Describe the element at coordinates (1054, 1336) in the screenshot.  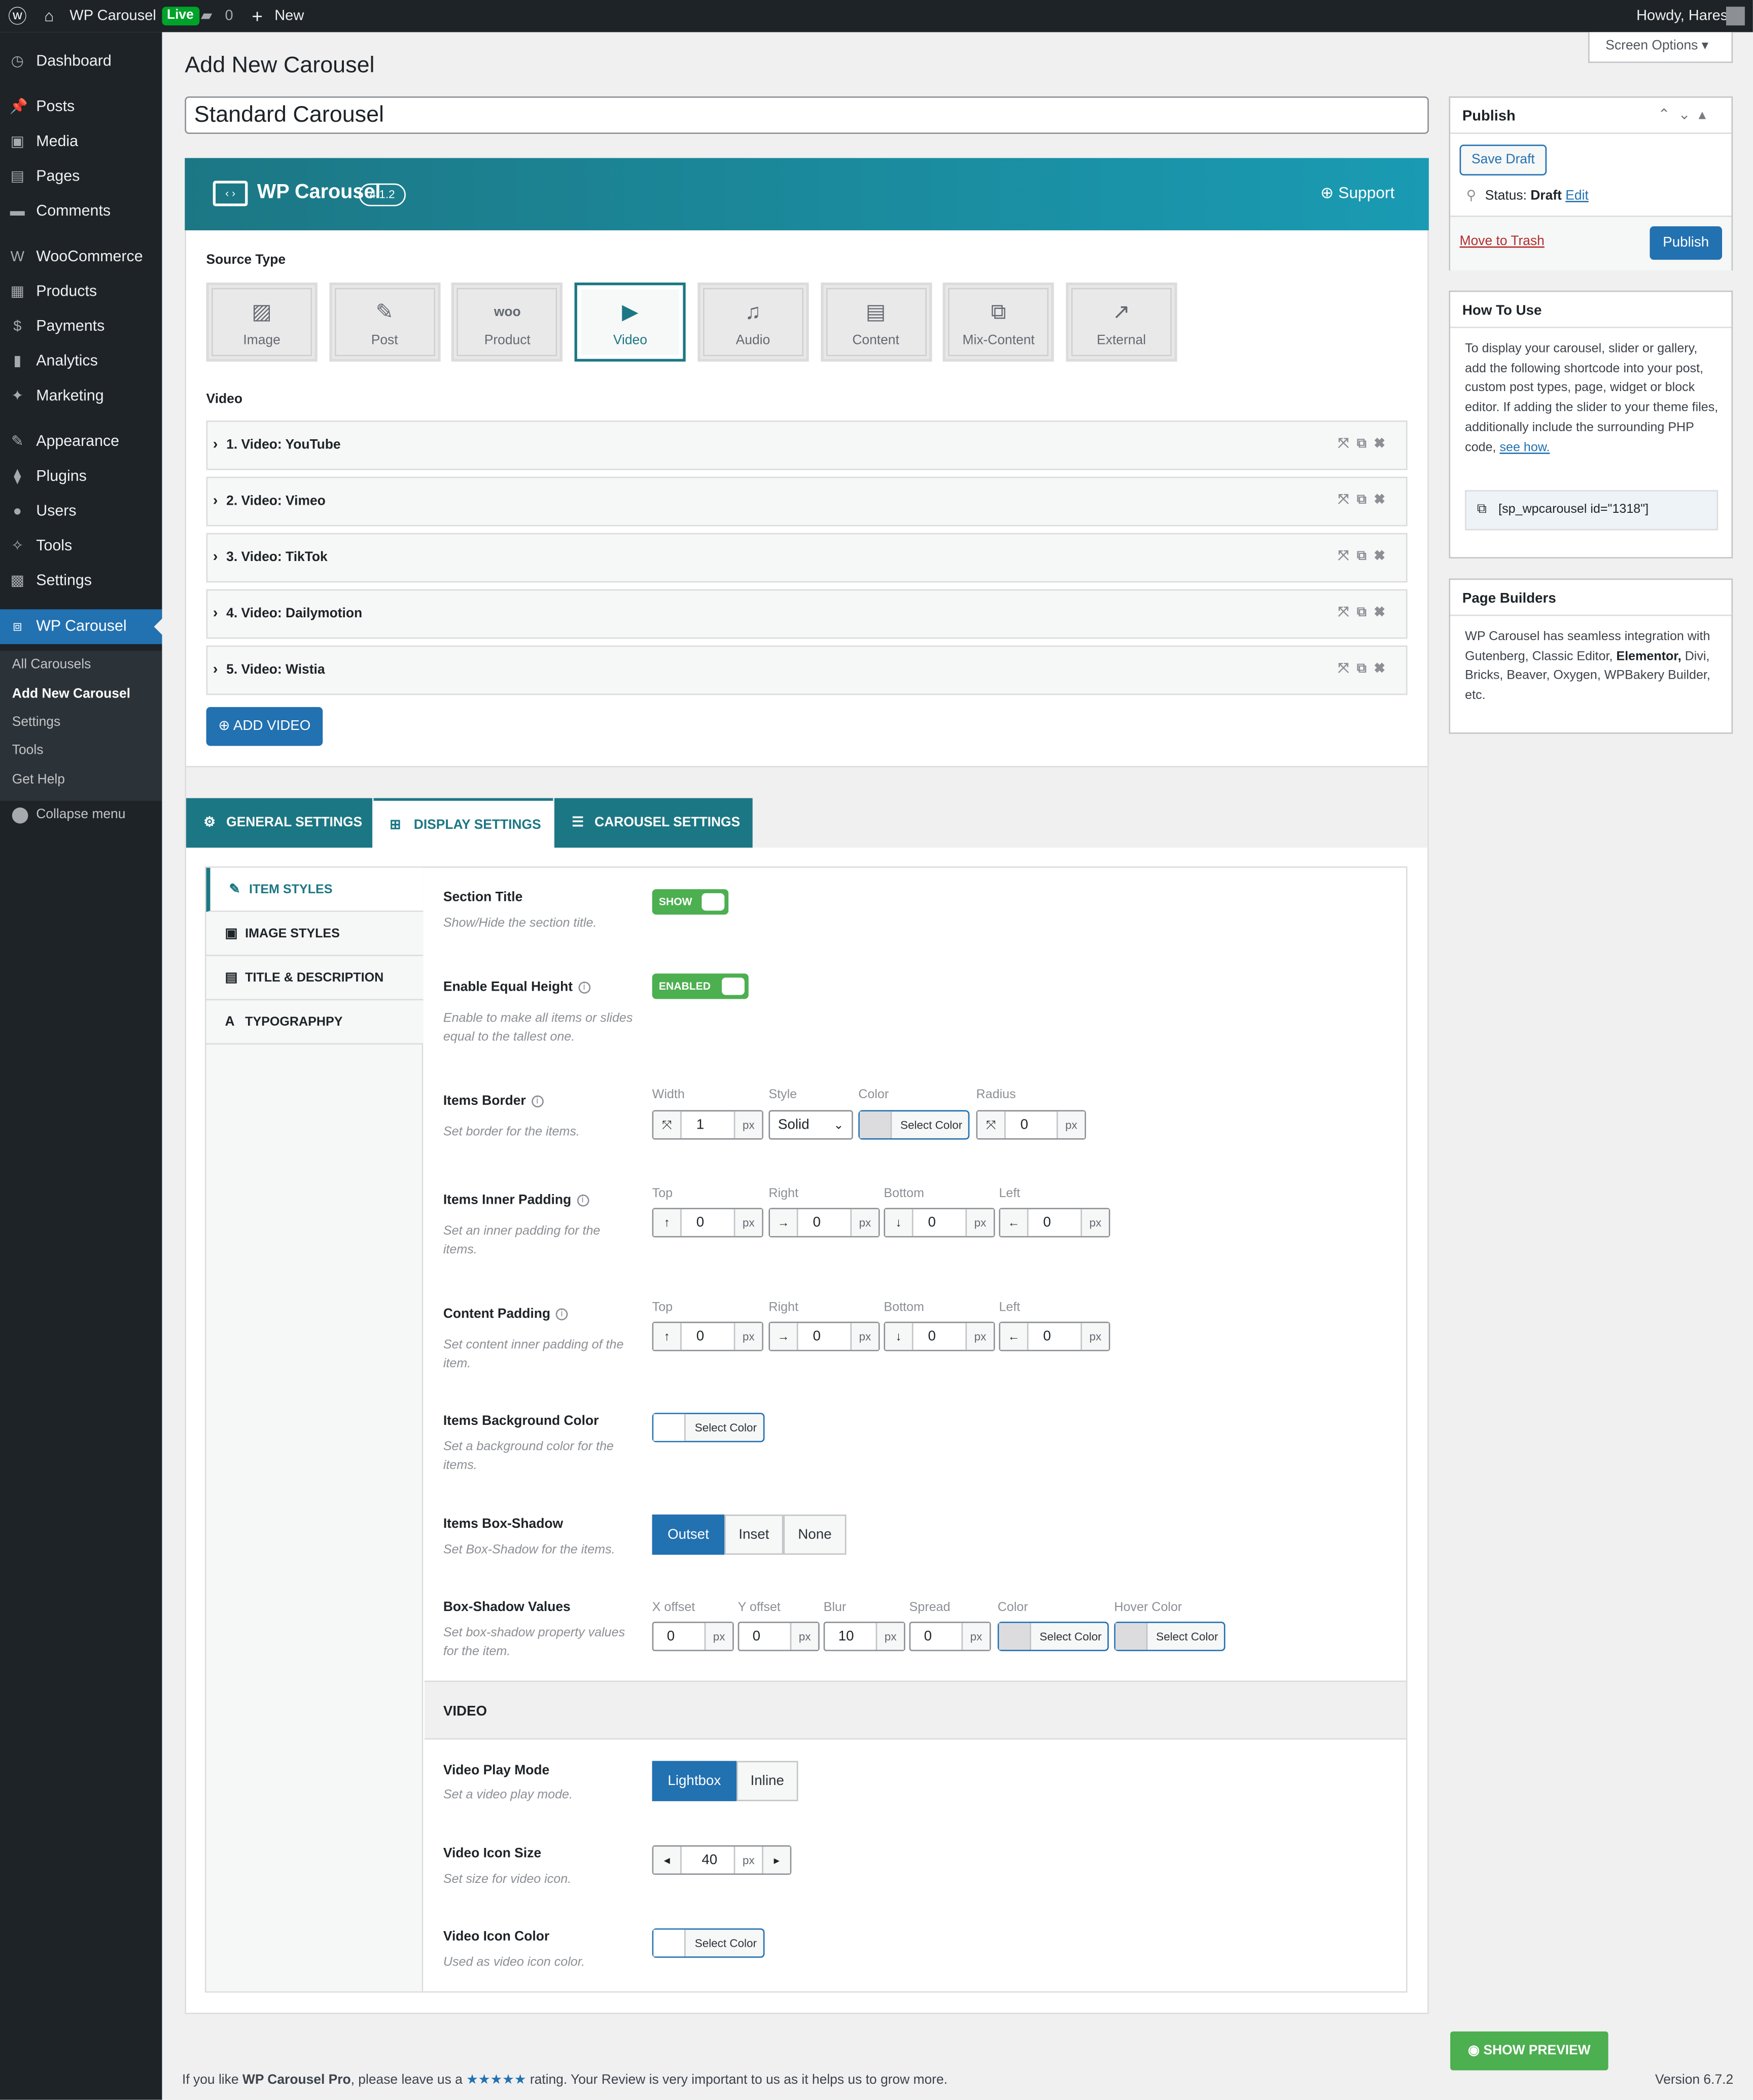
I see `content-padding-left-input: ← 0 px` at that location.